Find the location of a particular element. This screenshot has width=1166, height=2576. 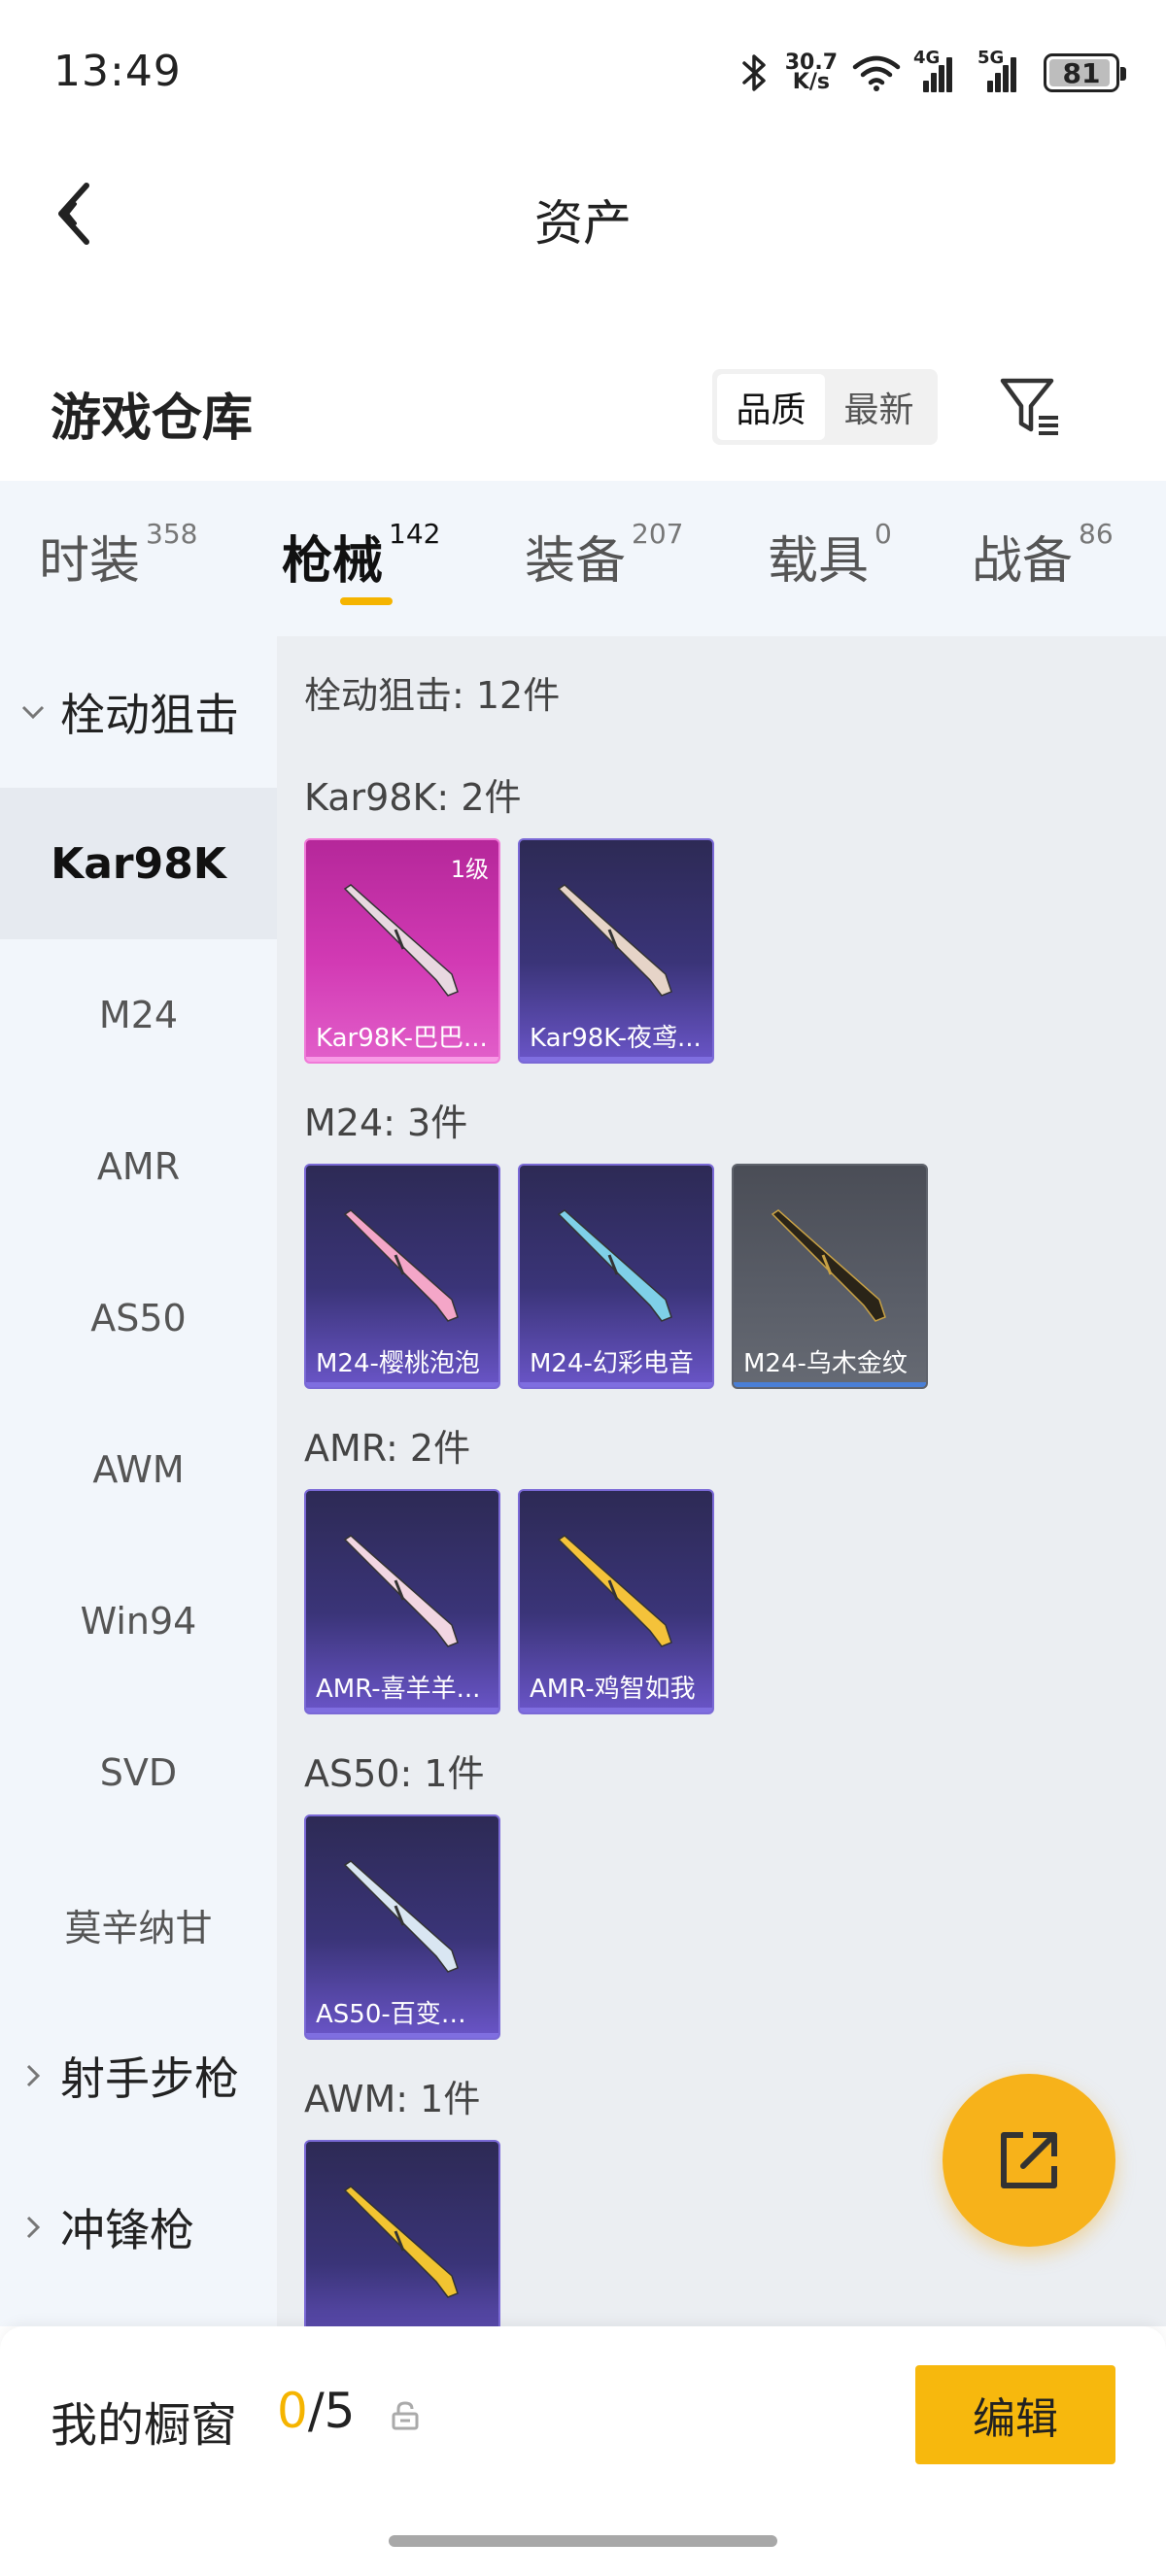

page-title: 资产 is located at coordinates (583, 223).